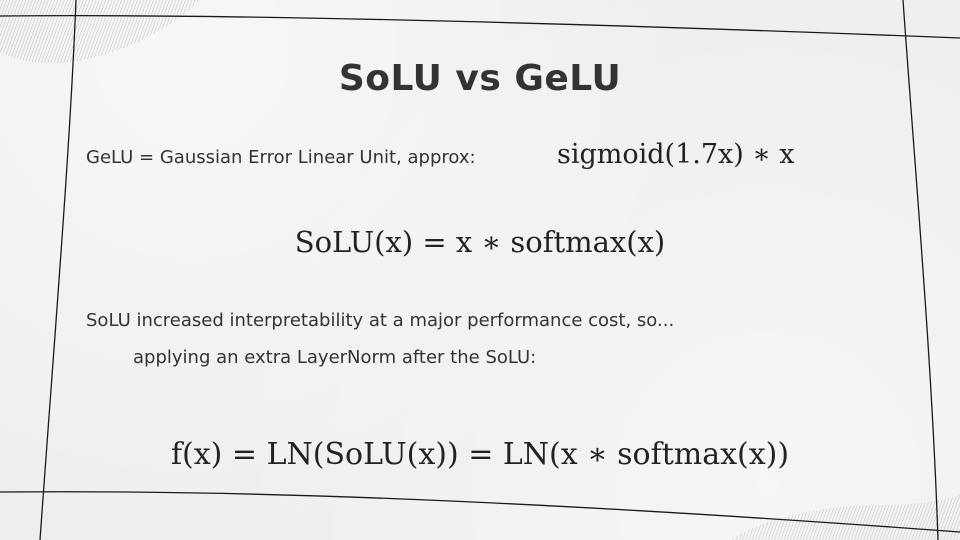 The height and width of the screenshot is (540, 960). What do you see at coordinates (480, 78) in the screenshot?
I see `slide-title: SoLU vs GeLU` at bounding box center [480, 78].